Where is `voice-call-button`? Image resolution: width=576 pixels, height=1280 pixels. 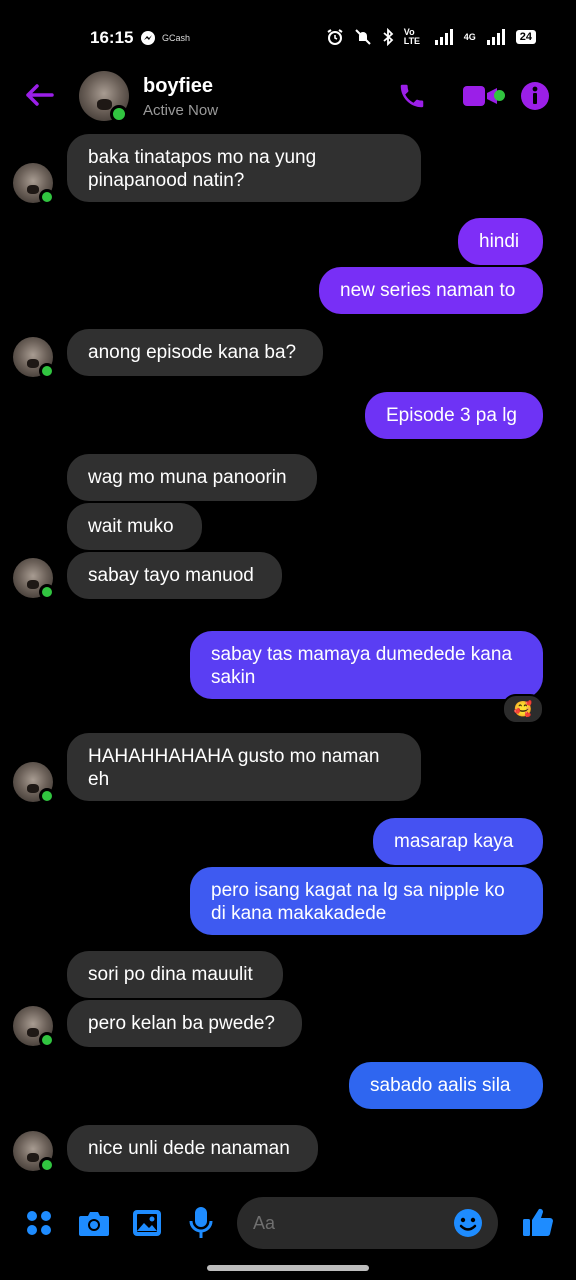
voice-call-button is located at coordinates (412, 96).